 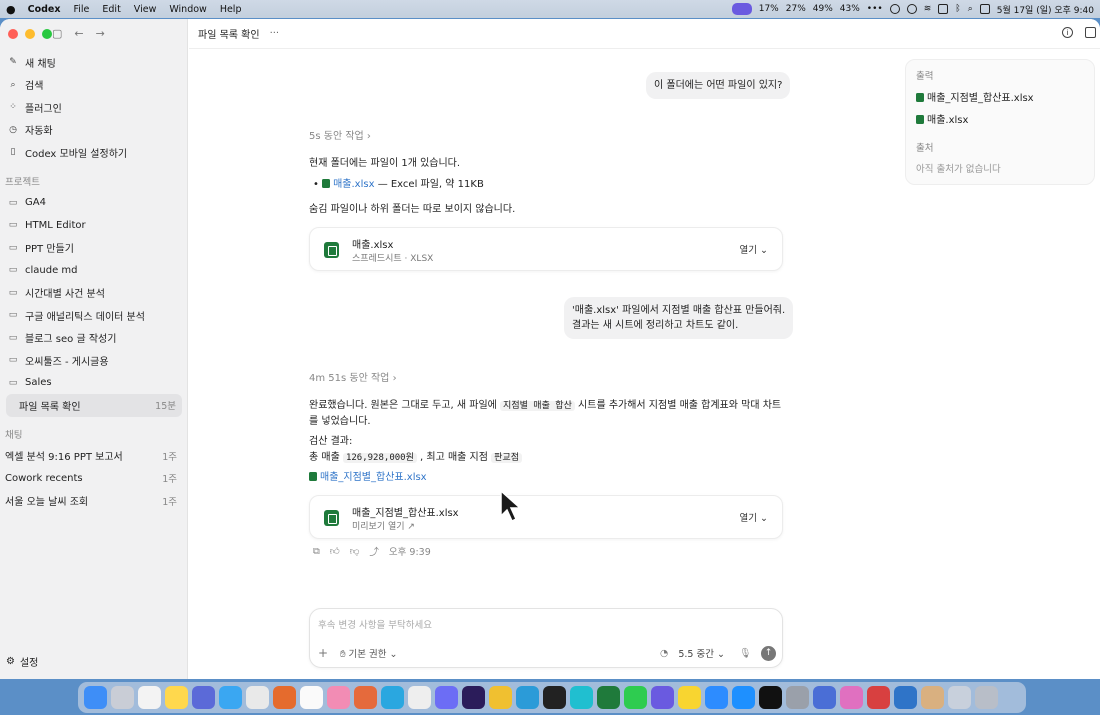 I want to click on keyboard-icon, so click(x=943, y=9).